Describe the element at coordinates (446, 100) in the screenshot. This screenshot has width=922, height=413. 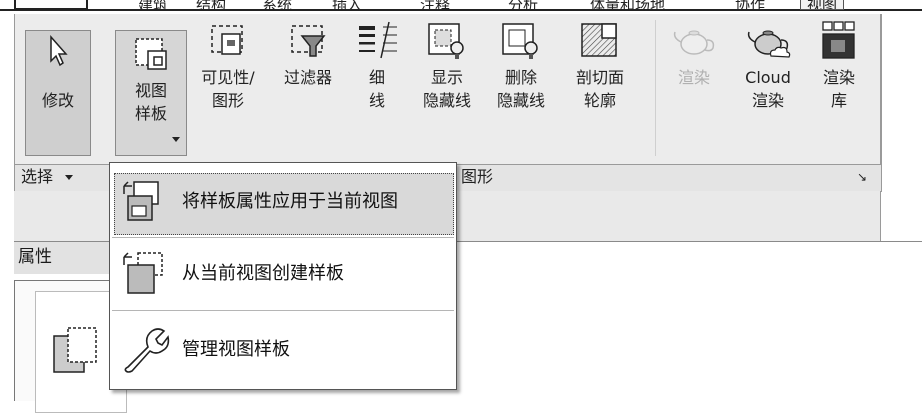
I see `show-hidden-lines-label-2: 隐藏线` at that location.